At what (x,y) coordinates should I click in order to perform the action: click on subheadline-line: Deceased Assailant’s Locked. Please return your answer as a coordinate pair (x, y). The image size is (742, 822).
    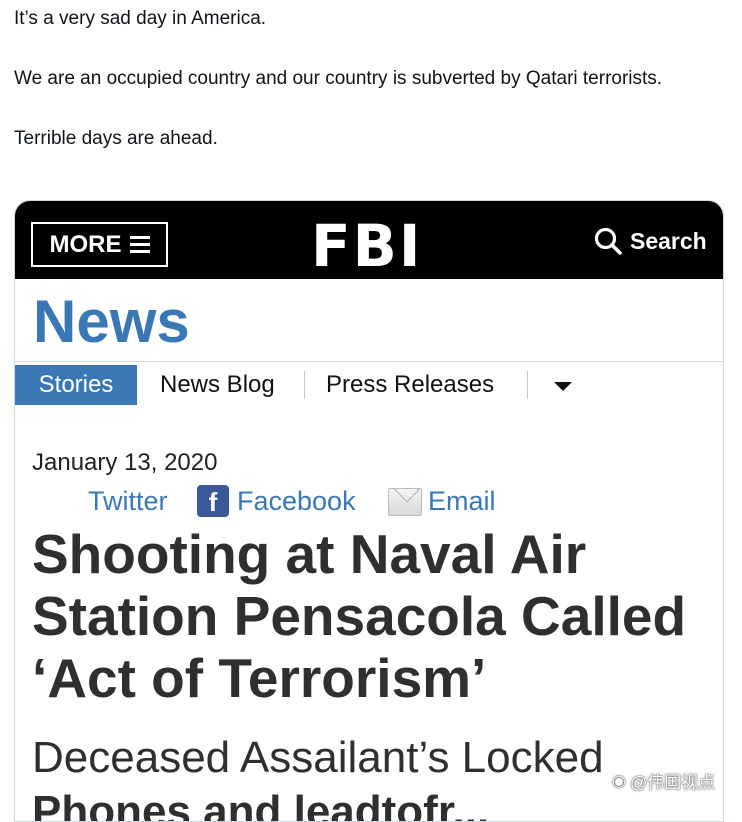
    Looking at the image, I should click on (318, 757).